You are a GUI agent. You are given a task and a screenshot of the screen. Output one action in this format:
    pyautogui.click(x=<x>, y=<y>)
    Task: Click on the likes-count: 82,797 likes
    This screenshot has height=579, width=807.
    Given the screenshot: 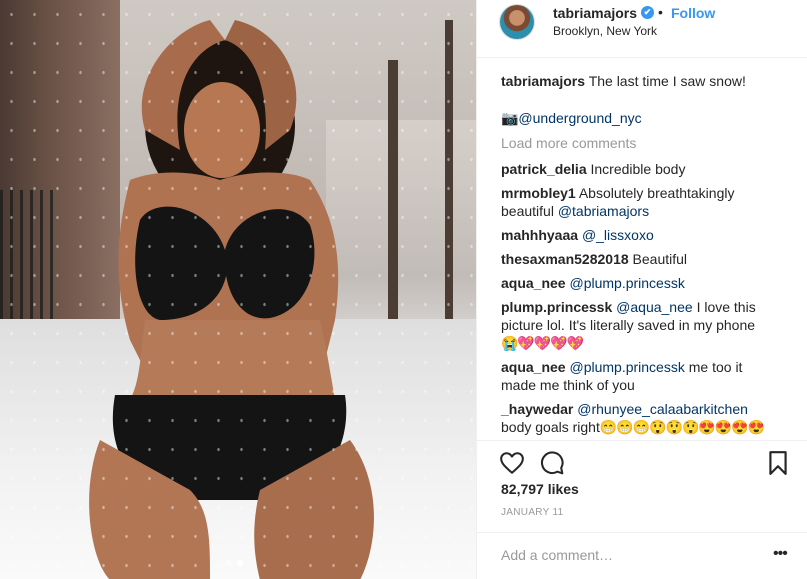 What is the action you would take?
    pyautogui.click(x=540, y=489)
    